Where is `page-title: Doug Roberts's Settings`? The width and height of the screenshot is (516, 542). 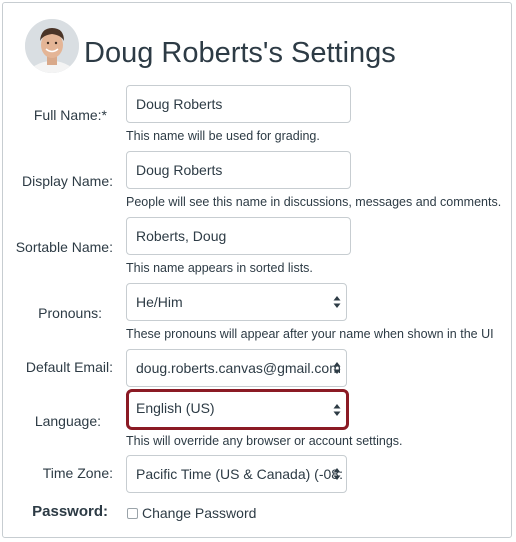 page-title: Doug Roberts's Settings is located at coordinates (240, 53).